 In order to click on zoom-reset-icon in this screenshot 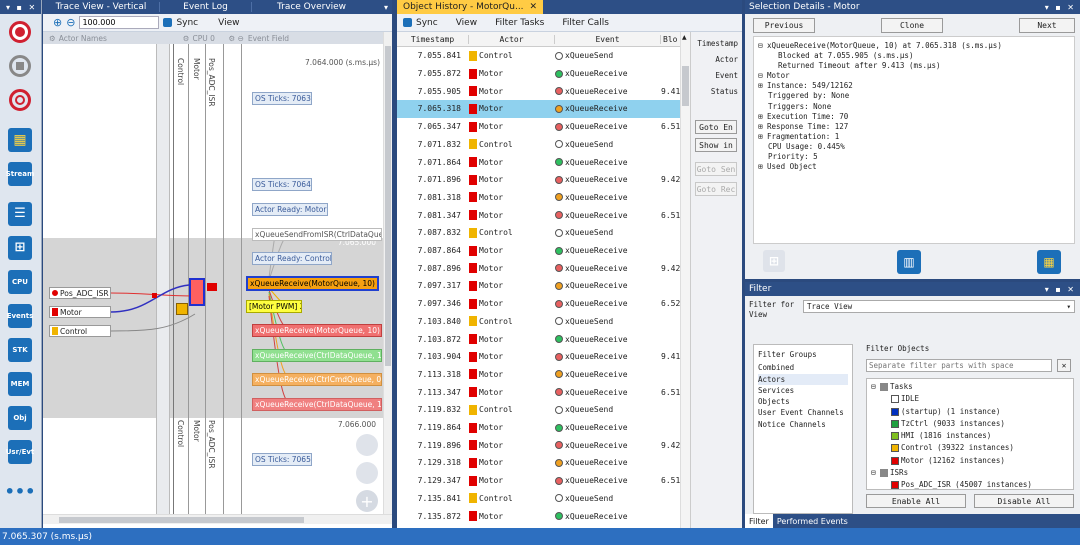, I will do `click(367, 473)`.